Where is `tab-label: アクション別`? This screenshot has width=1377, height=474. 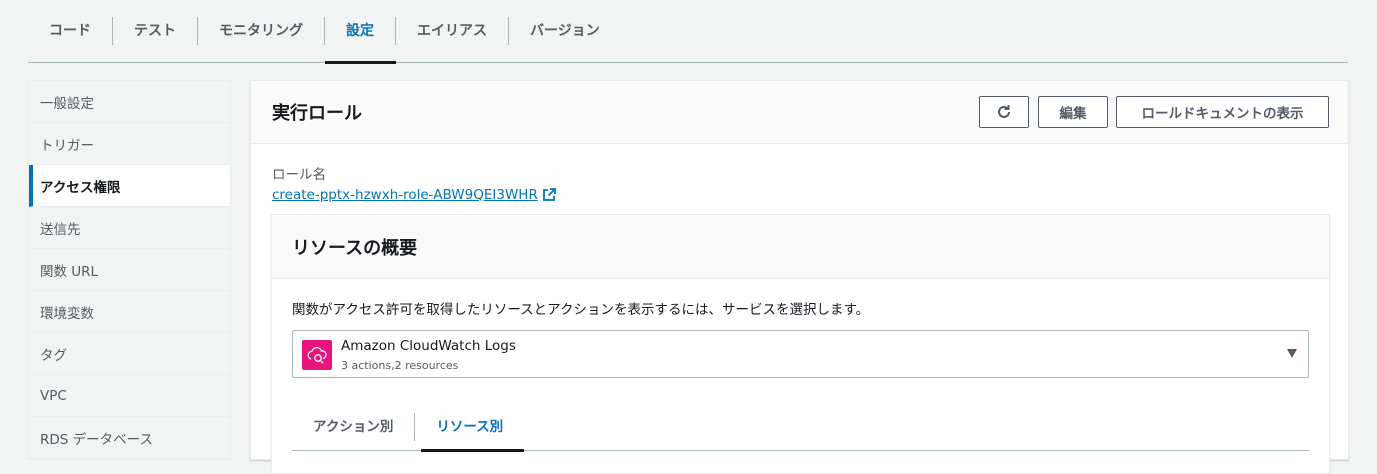 tab-label: アクション別 is located at coordinates (354, 426).